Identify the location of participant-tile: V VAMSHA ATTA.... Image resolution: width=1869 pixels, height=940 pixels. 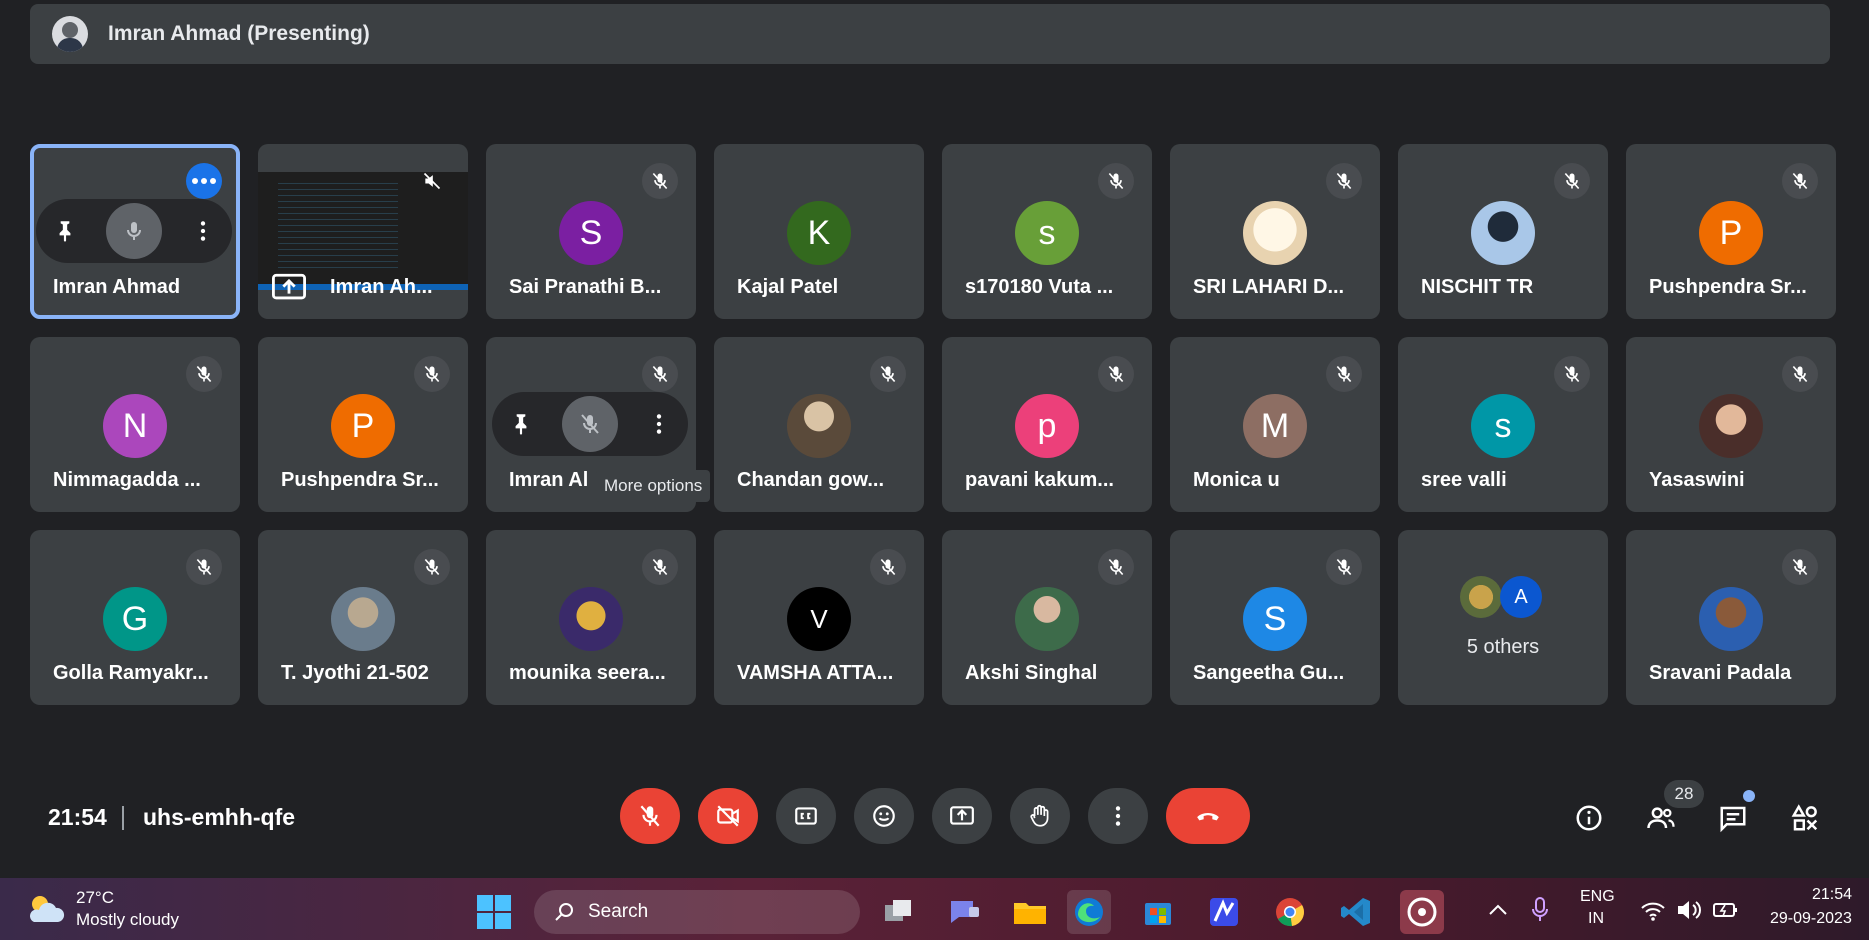
(819, 617).